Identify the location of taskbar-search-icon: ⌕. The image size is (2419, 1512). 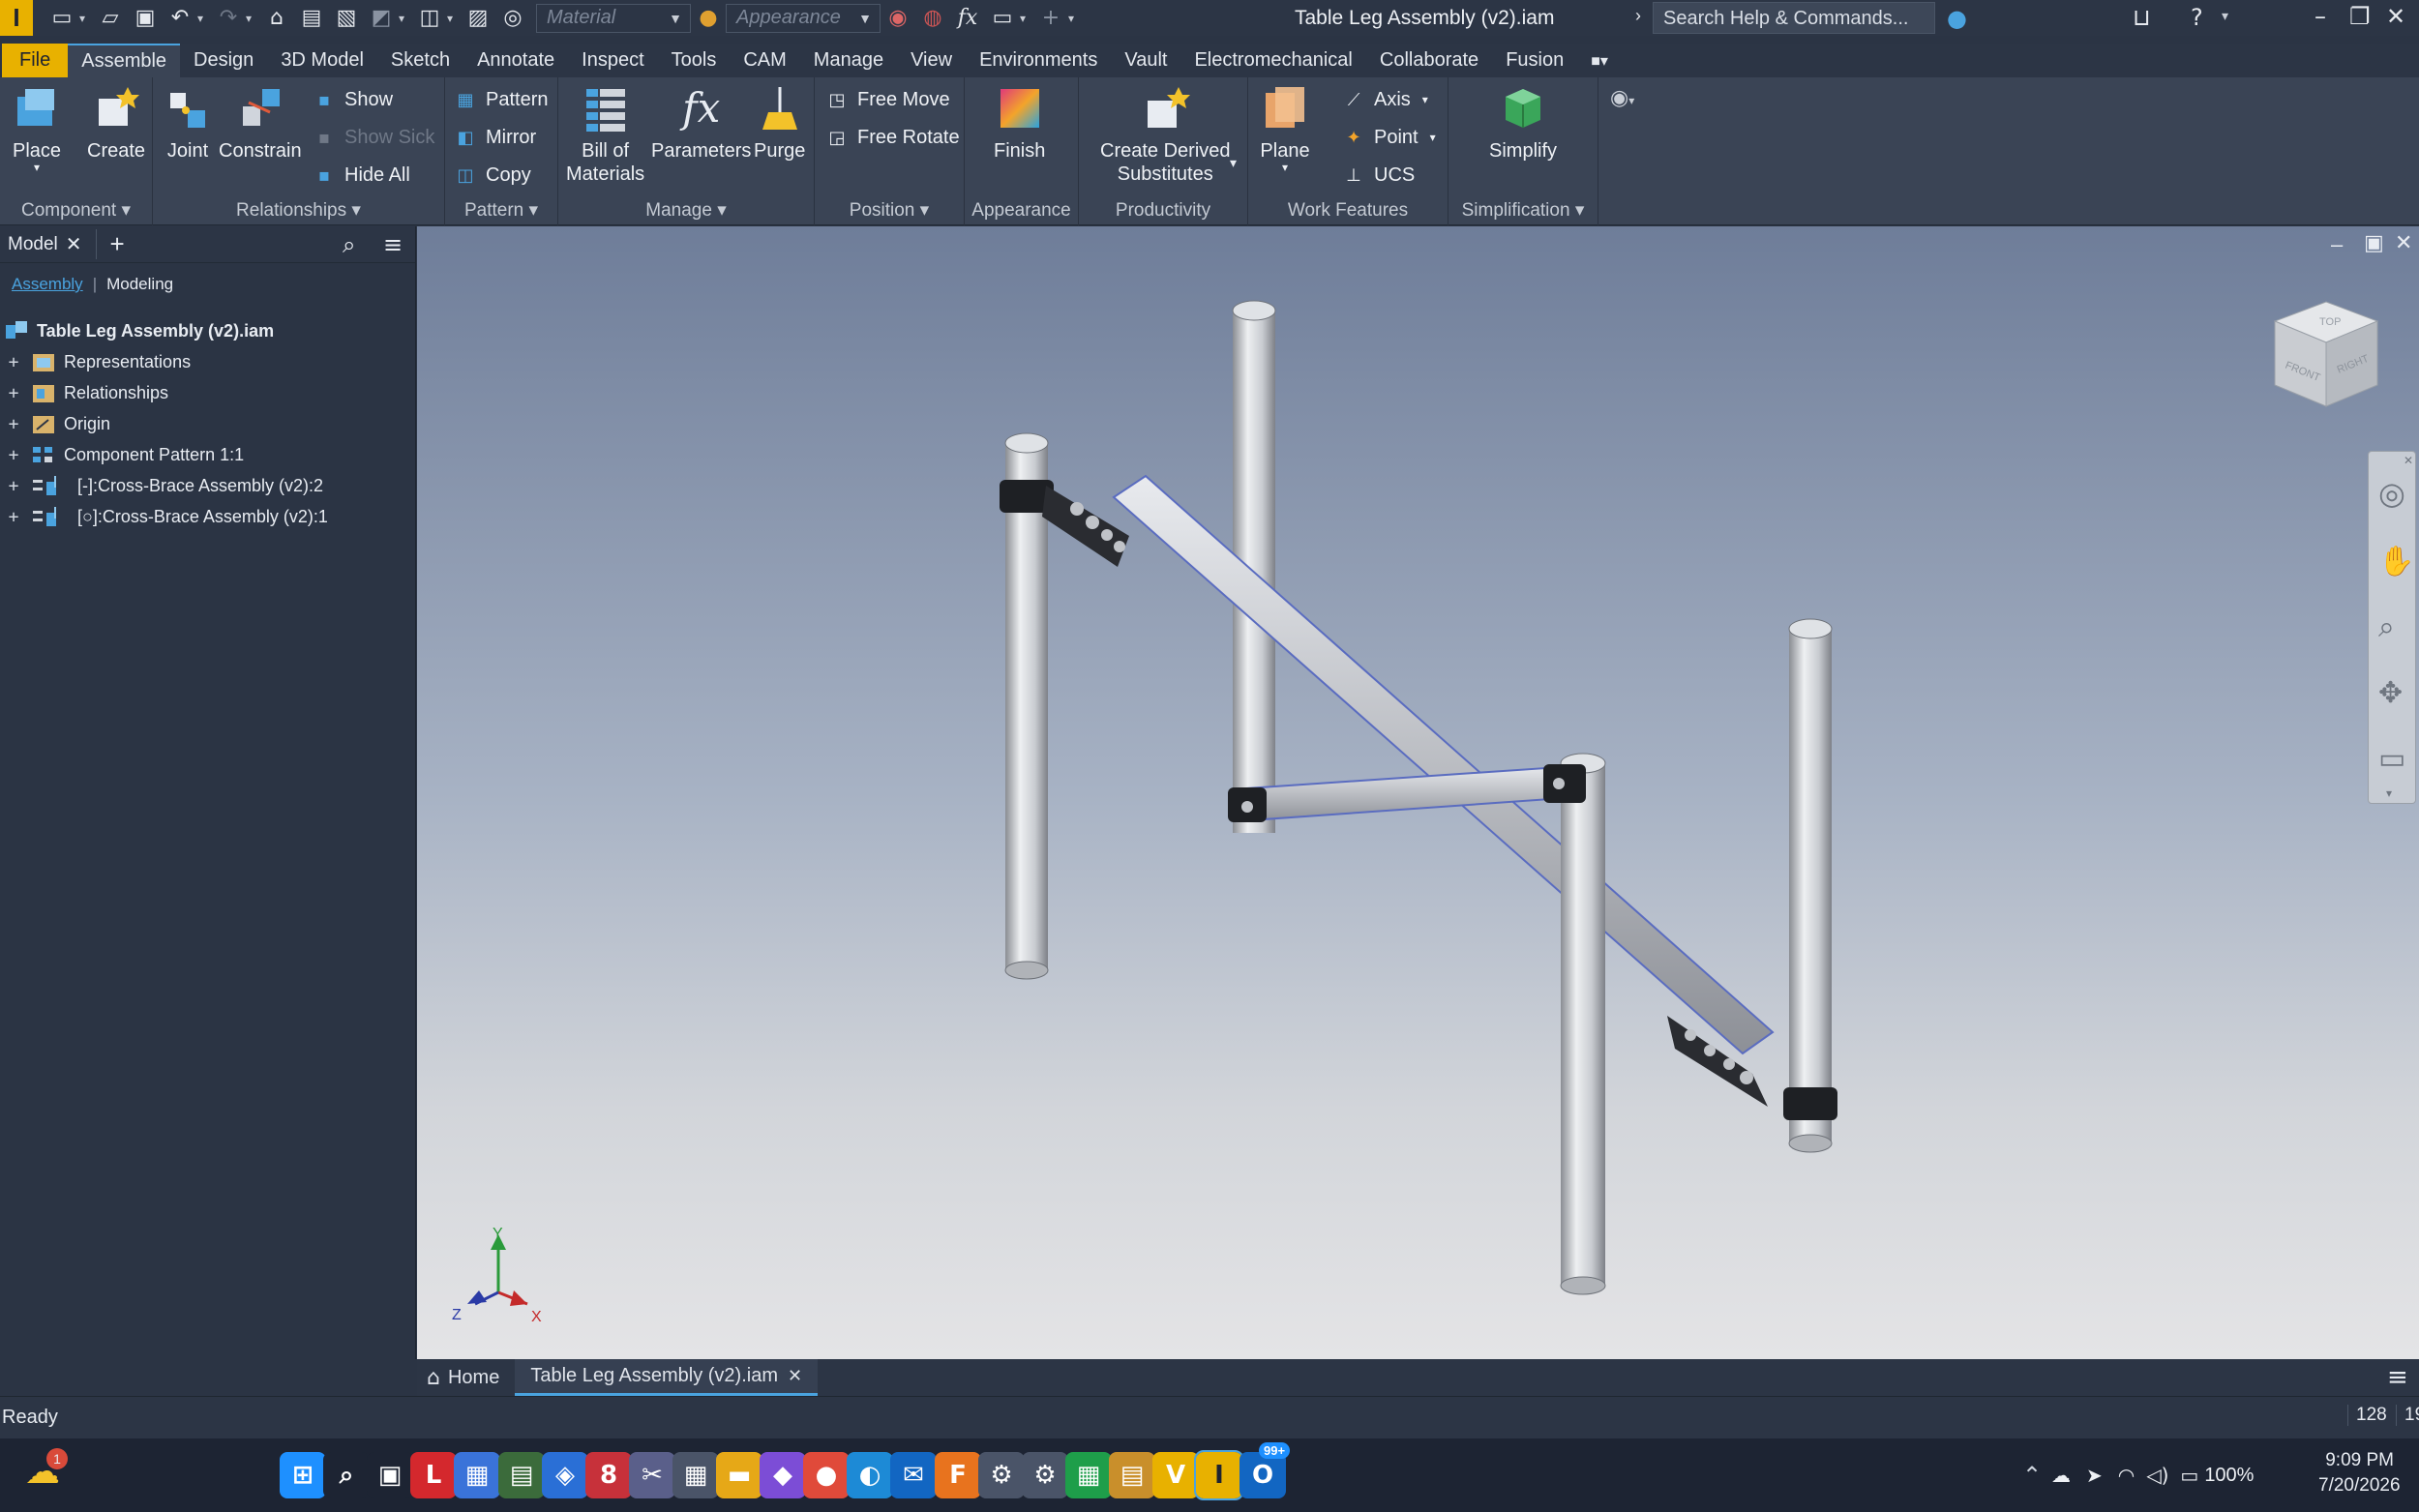
(347, 1475).